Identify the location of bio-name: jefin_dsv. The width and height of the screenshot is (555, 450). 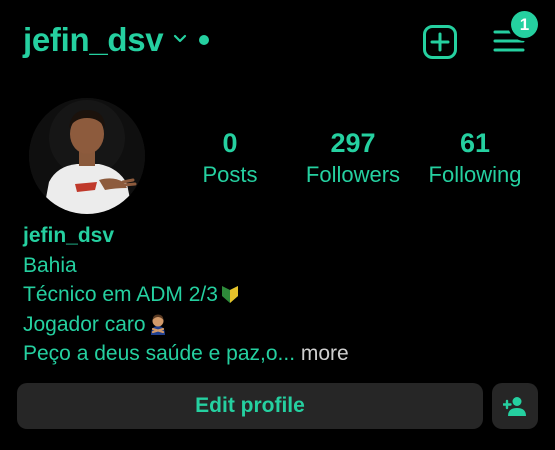
(69, 235).